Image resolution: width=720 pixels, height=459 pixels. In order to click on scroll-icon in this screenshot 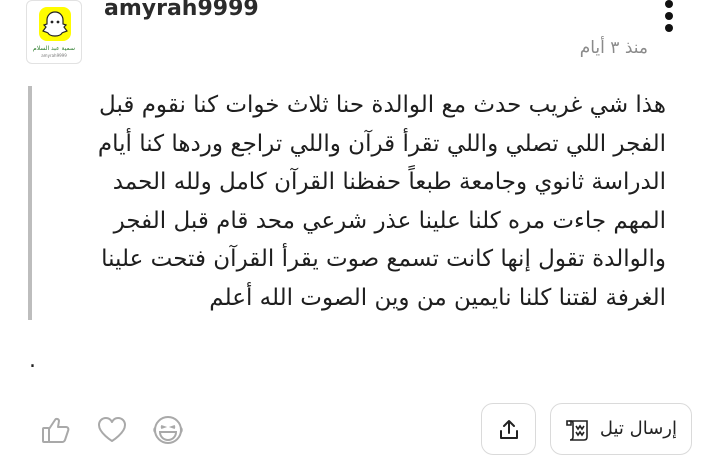, I will do `click(577, 430)`.